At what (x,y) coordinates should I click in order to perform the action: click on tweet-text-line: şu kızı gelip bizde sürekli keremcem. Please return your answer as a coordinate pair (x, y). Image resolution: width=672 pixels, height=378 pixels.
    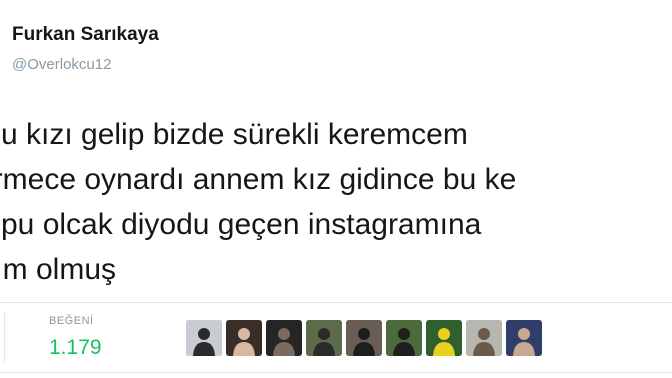
    Looking at the image, I should click on (234, 134).